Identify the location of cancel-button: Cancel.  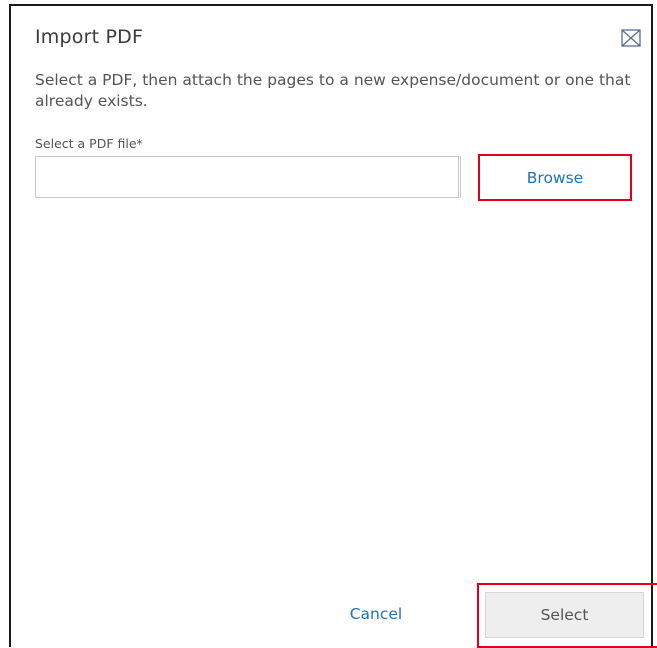
(376, 614).